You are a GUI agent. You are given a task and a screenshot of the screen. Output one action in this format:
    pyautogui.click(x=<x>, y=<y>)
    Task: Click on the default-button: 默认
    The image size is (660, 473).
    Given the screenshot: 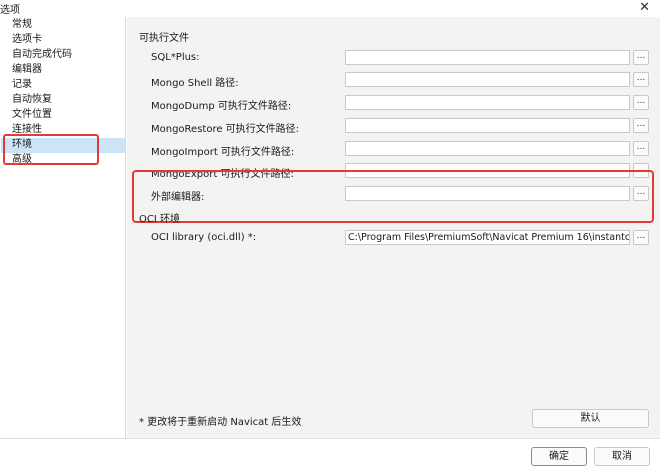 What is the action you would take?
    pyautogui.click(x=590, y=418)
    